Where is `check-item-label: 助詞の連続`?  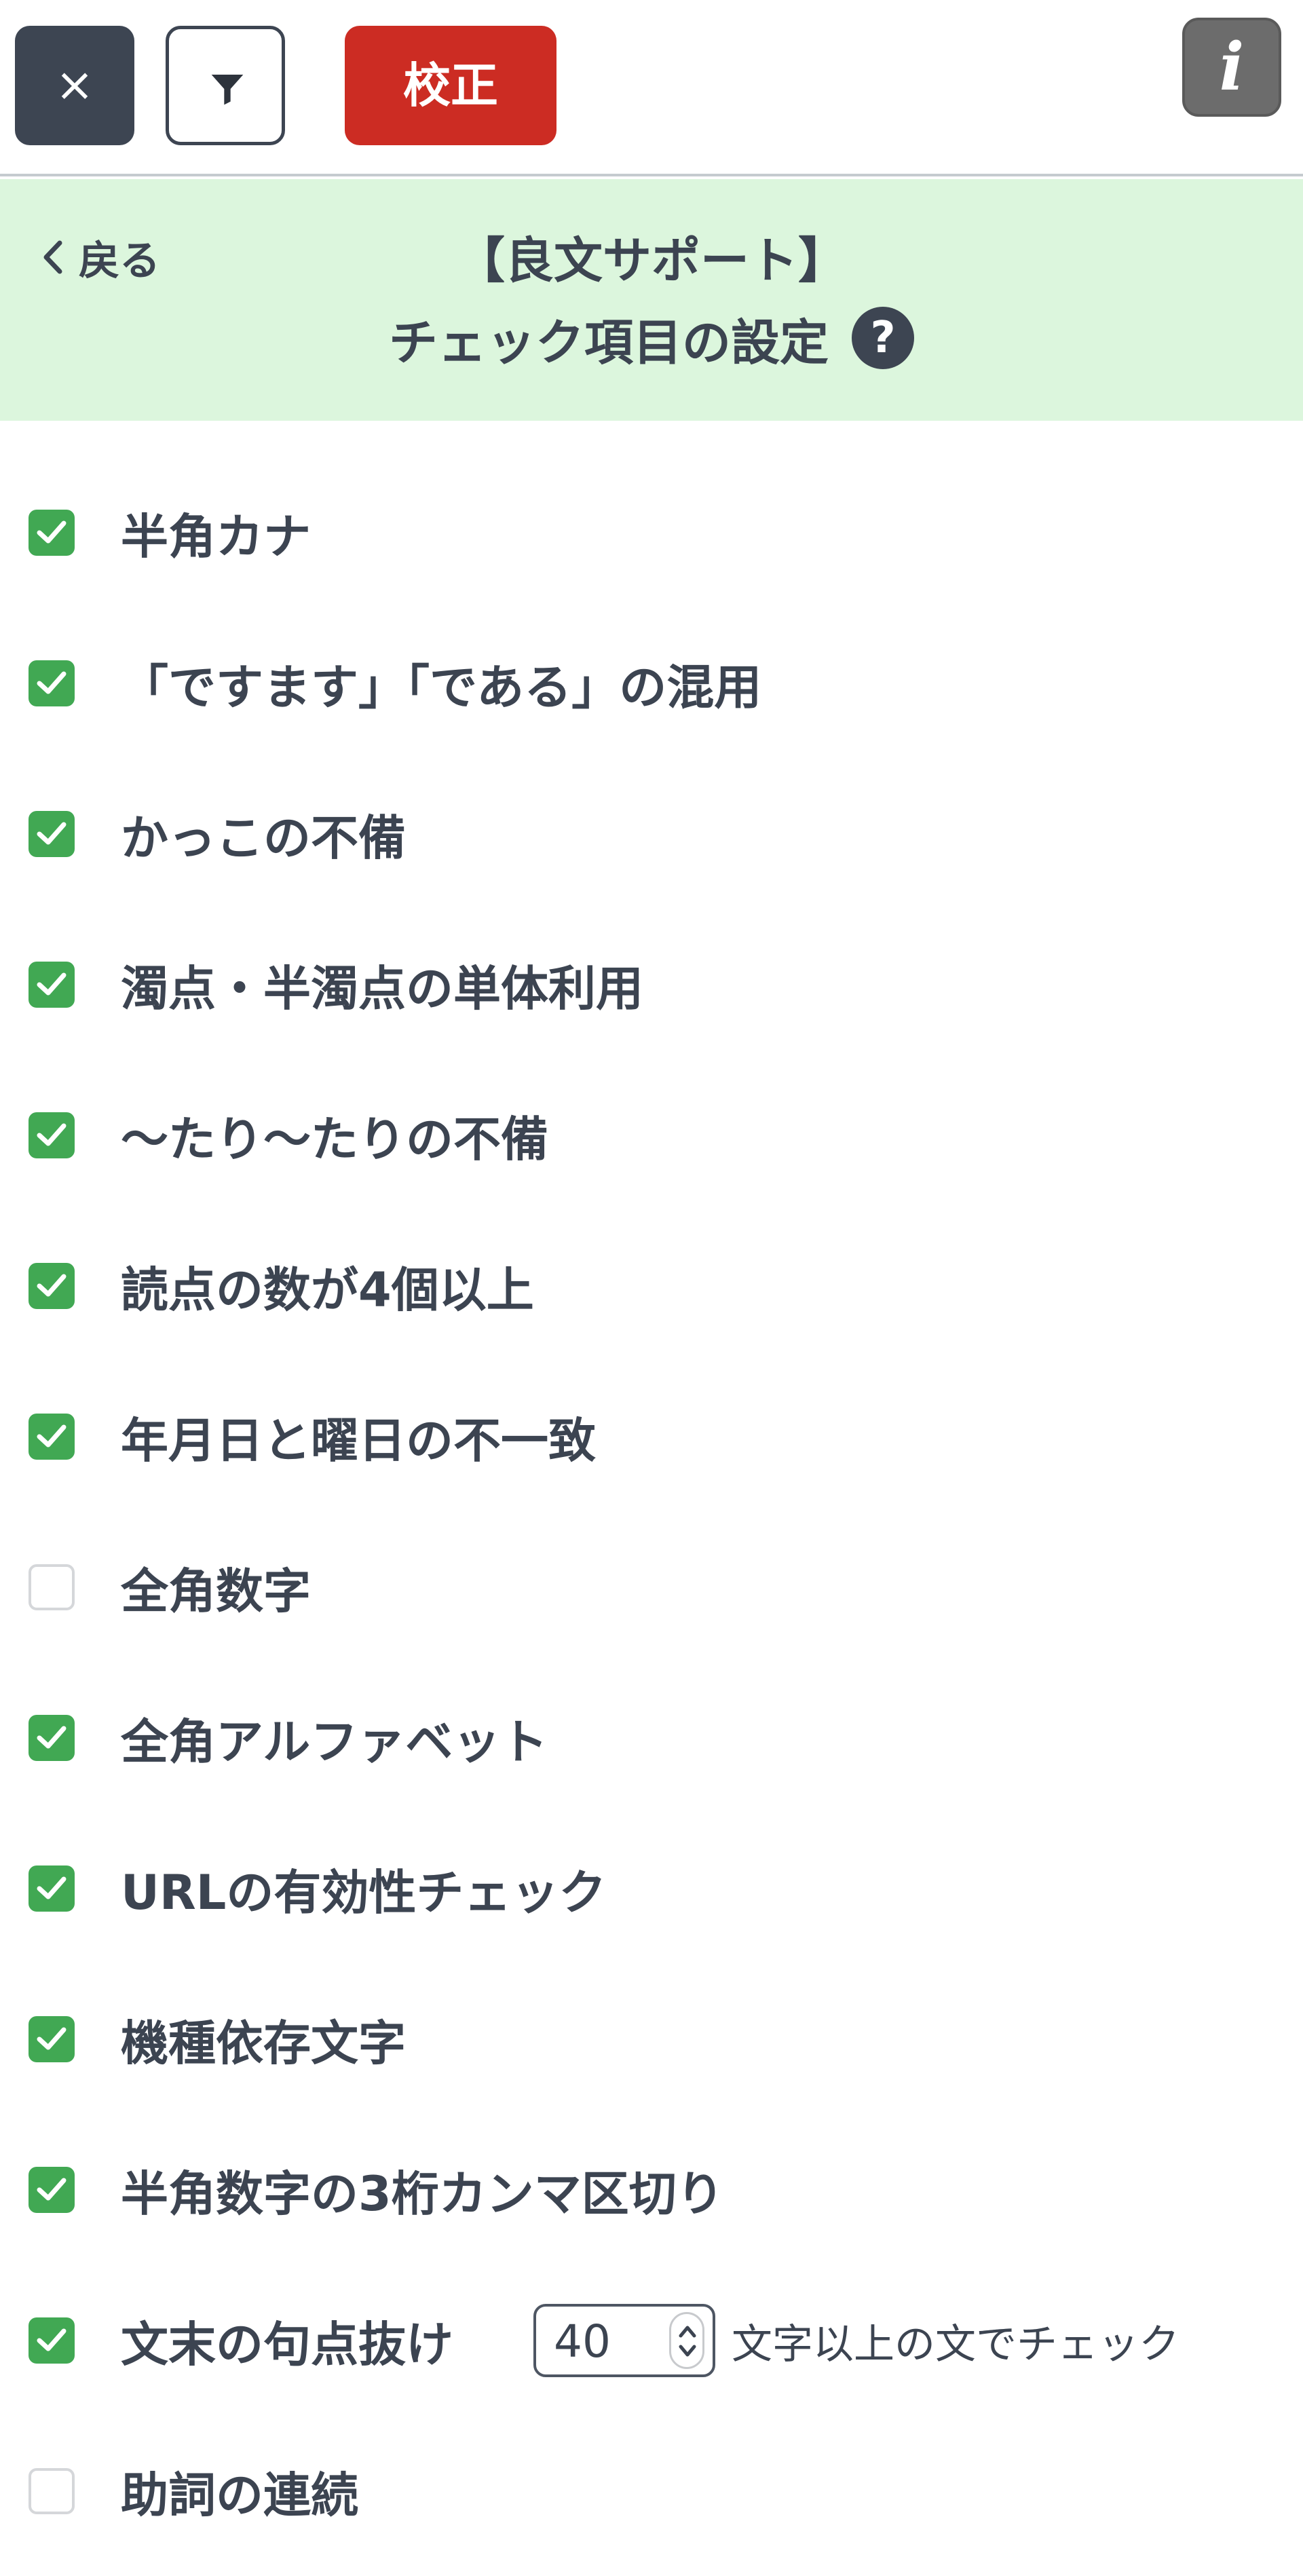 check-item-label: 助詞の連続 is located at coordinates (239, 2495).